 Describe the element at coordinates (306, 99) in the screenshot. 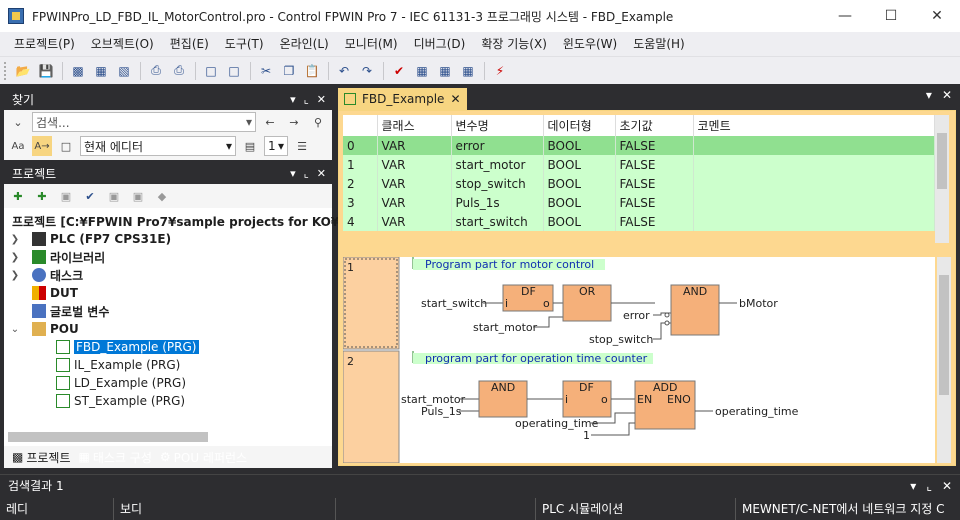

I see `pin-icon: ⌞` at that location.